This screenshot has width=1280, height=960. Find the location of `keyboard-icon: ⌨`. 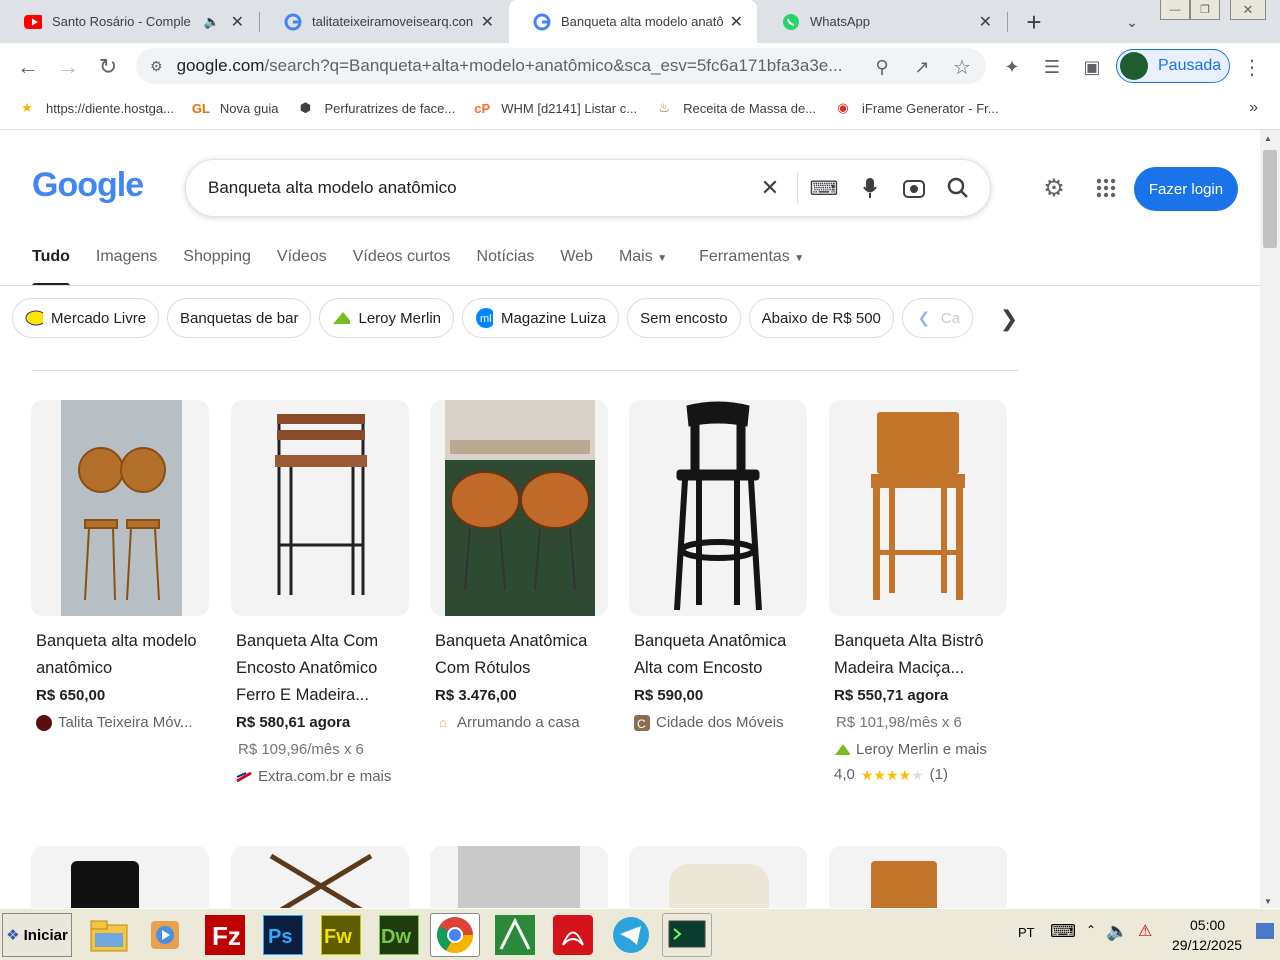

keyboard-icon: ⌨ is located at coordinates (824, 188).